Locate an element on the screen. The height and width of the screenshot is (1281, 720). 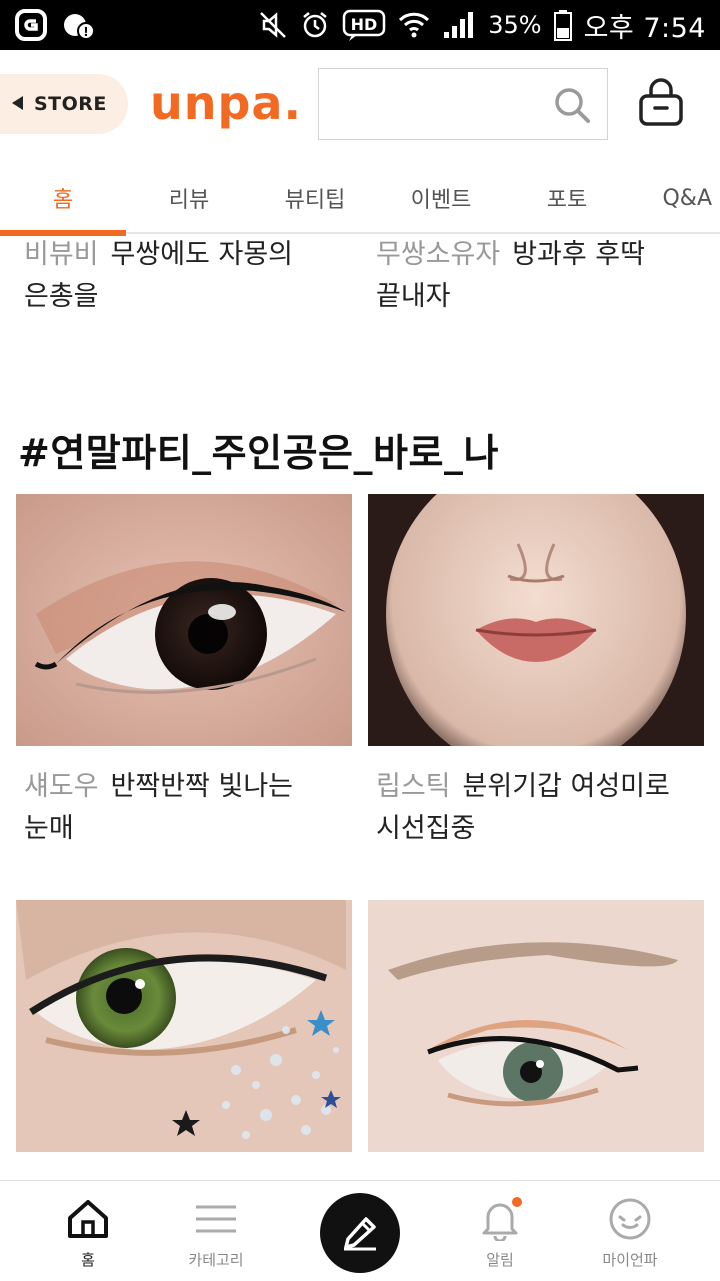
g-app-icon is located at coordinates (31, 25).